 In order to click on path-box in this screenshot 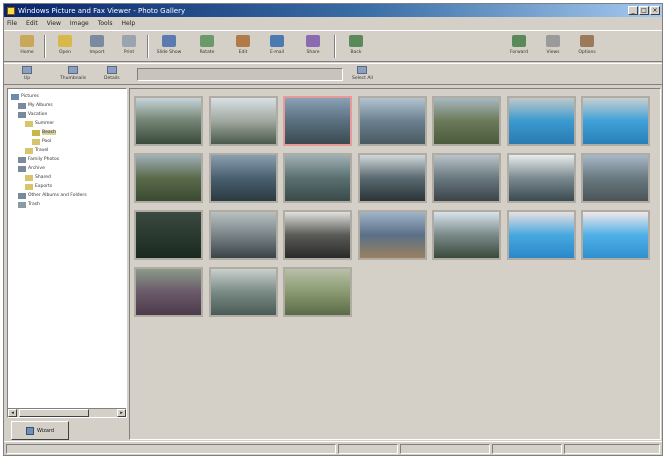, I will do `click(240, 74)`.